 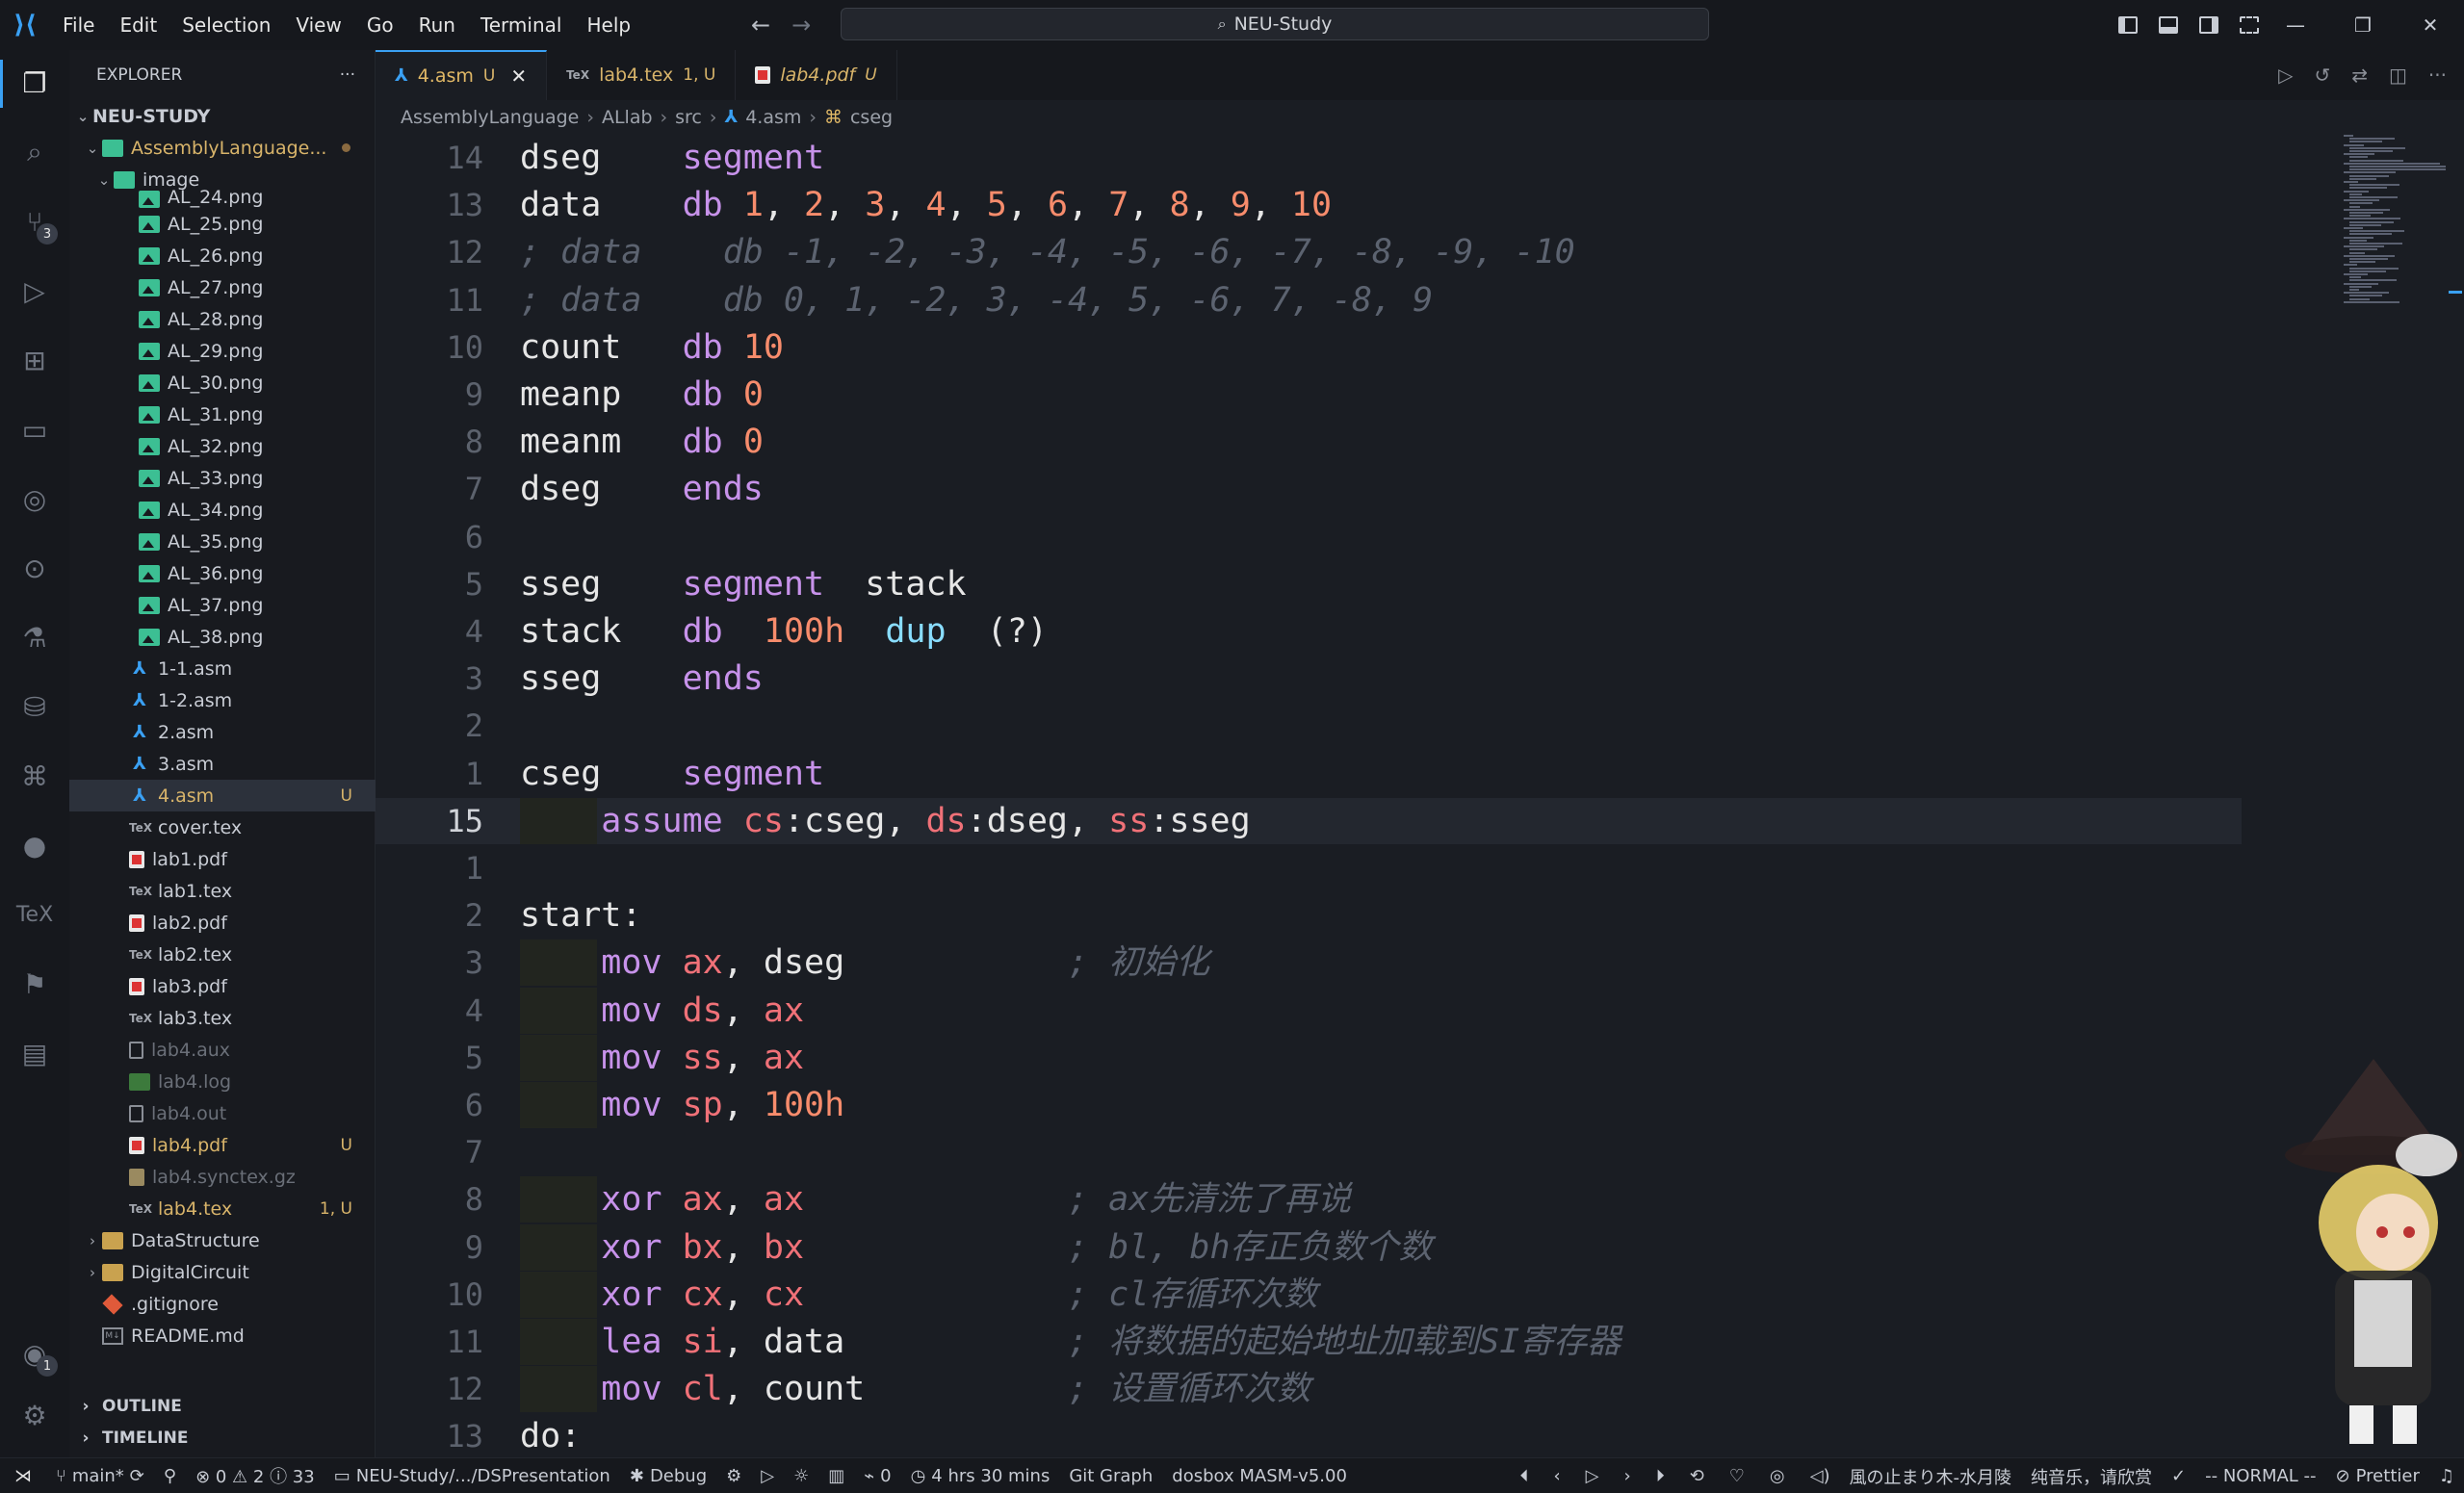 I want to click on code-line: 1 cseg segment, so click(x=1358, y=774).